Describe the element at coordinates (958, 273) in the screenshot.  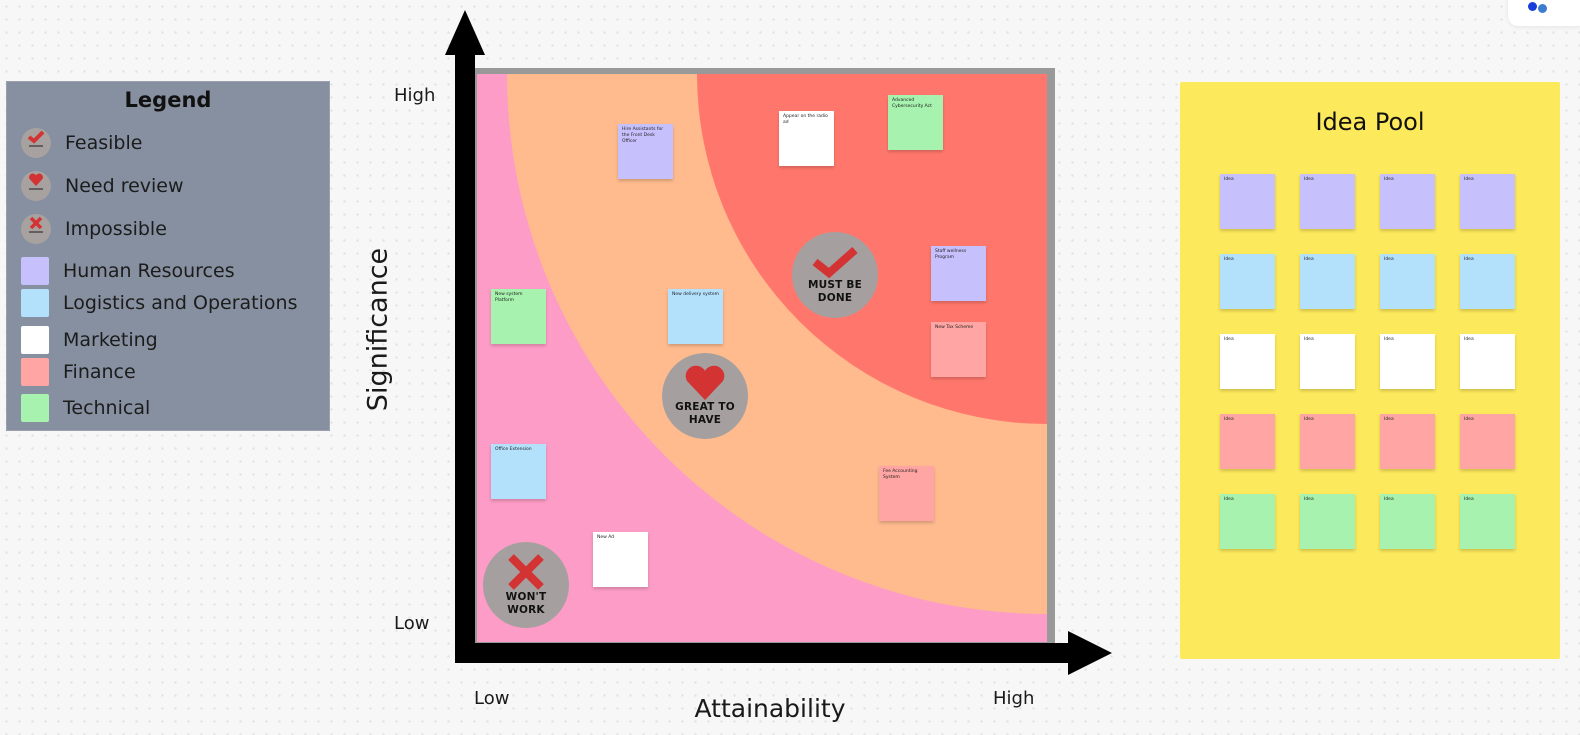
I see `sticky-note: Staff wellness Program` at that location.